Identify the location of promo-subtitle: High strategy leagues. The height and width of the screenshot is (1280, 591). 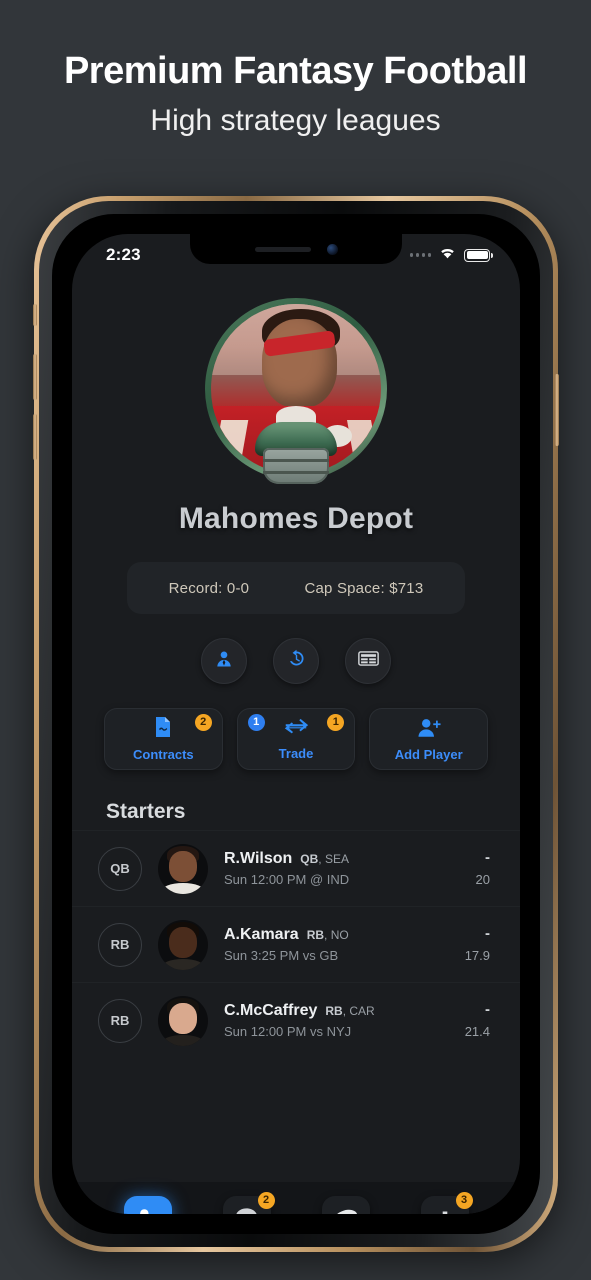
(295, 120).